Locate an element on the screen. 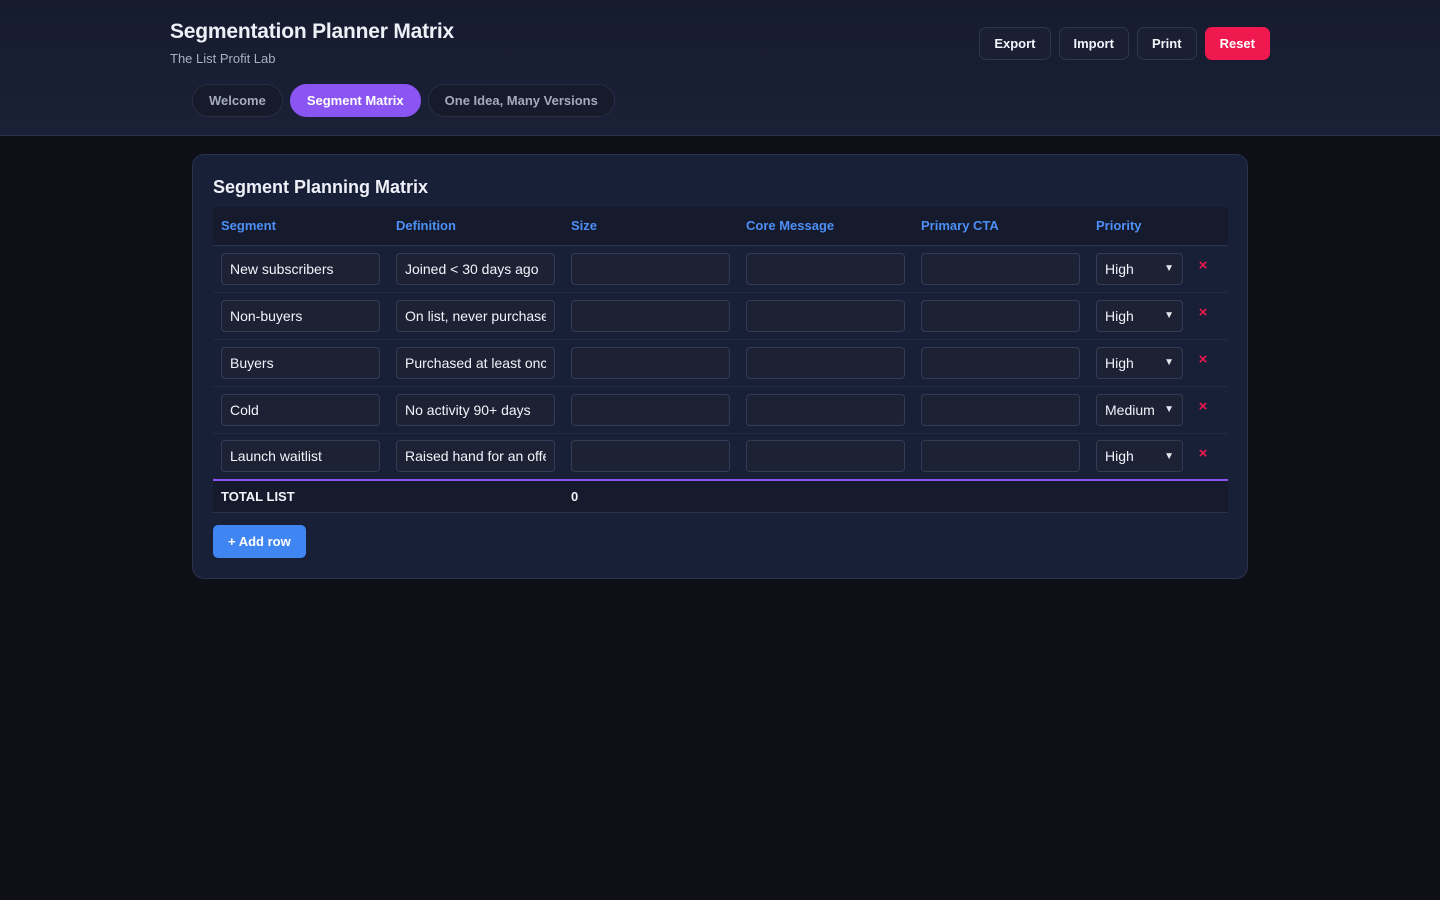 The height and width of the screenshot is (900, 1440). tab-segment-matrix: Segment Matrix is located at coordinates (355, 100).